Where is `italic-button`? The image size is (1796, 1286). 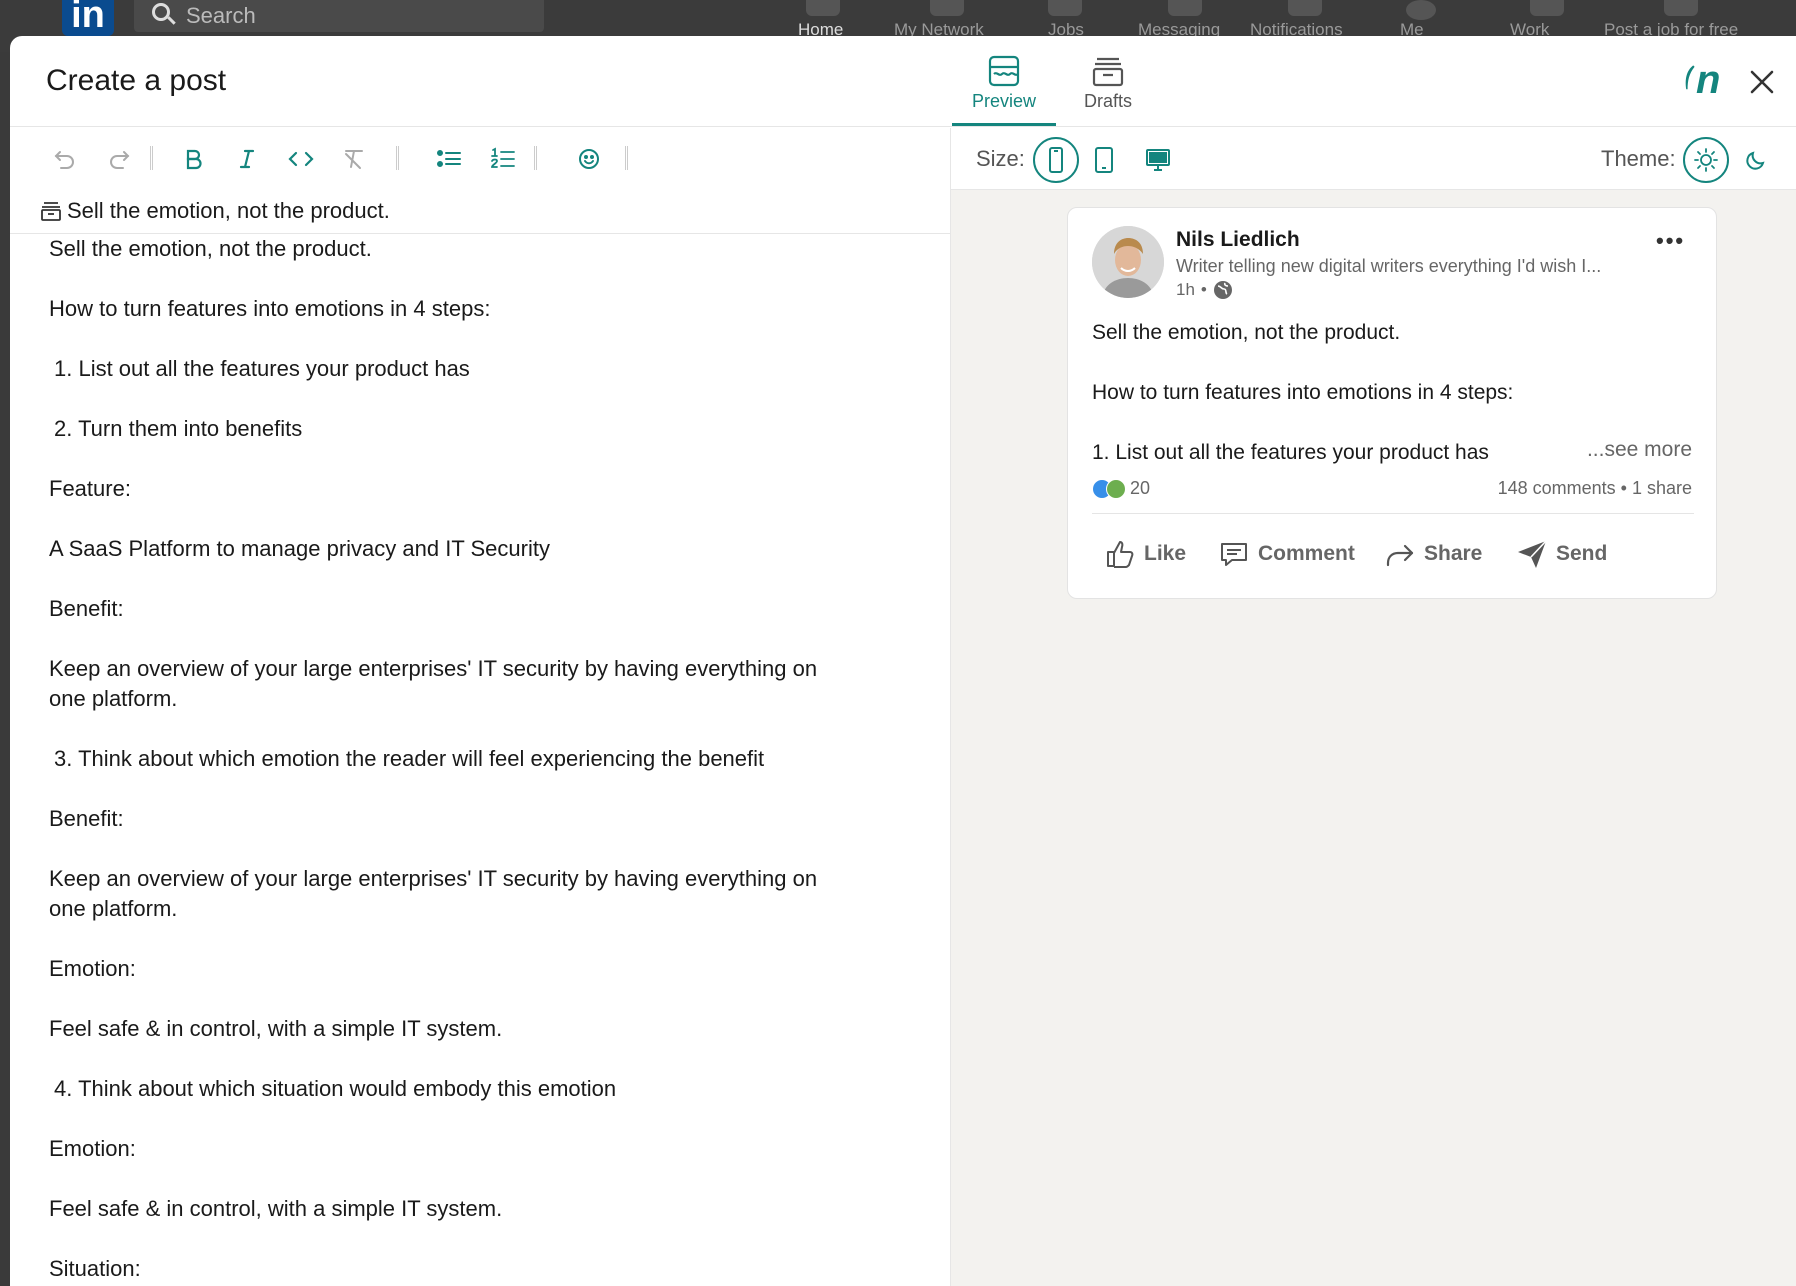
italic-button is located at coordinates (247, 159).